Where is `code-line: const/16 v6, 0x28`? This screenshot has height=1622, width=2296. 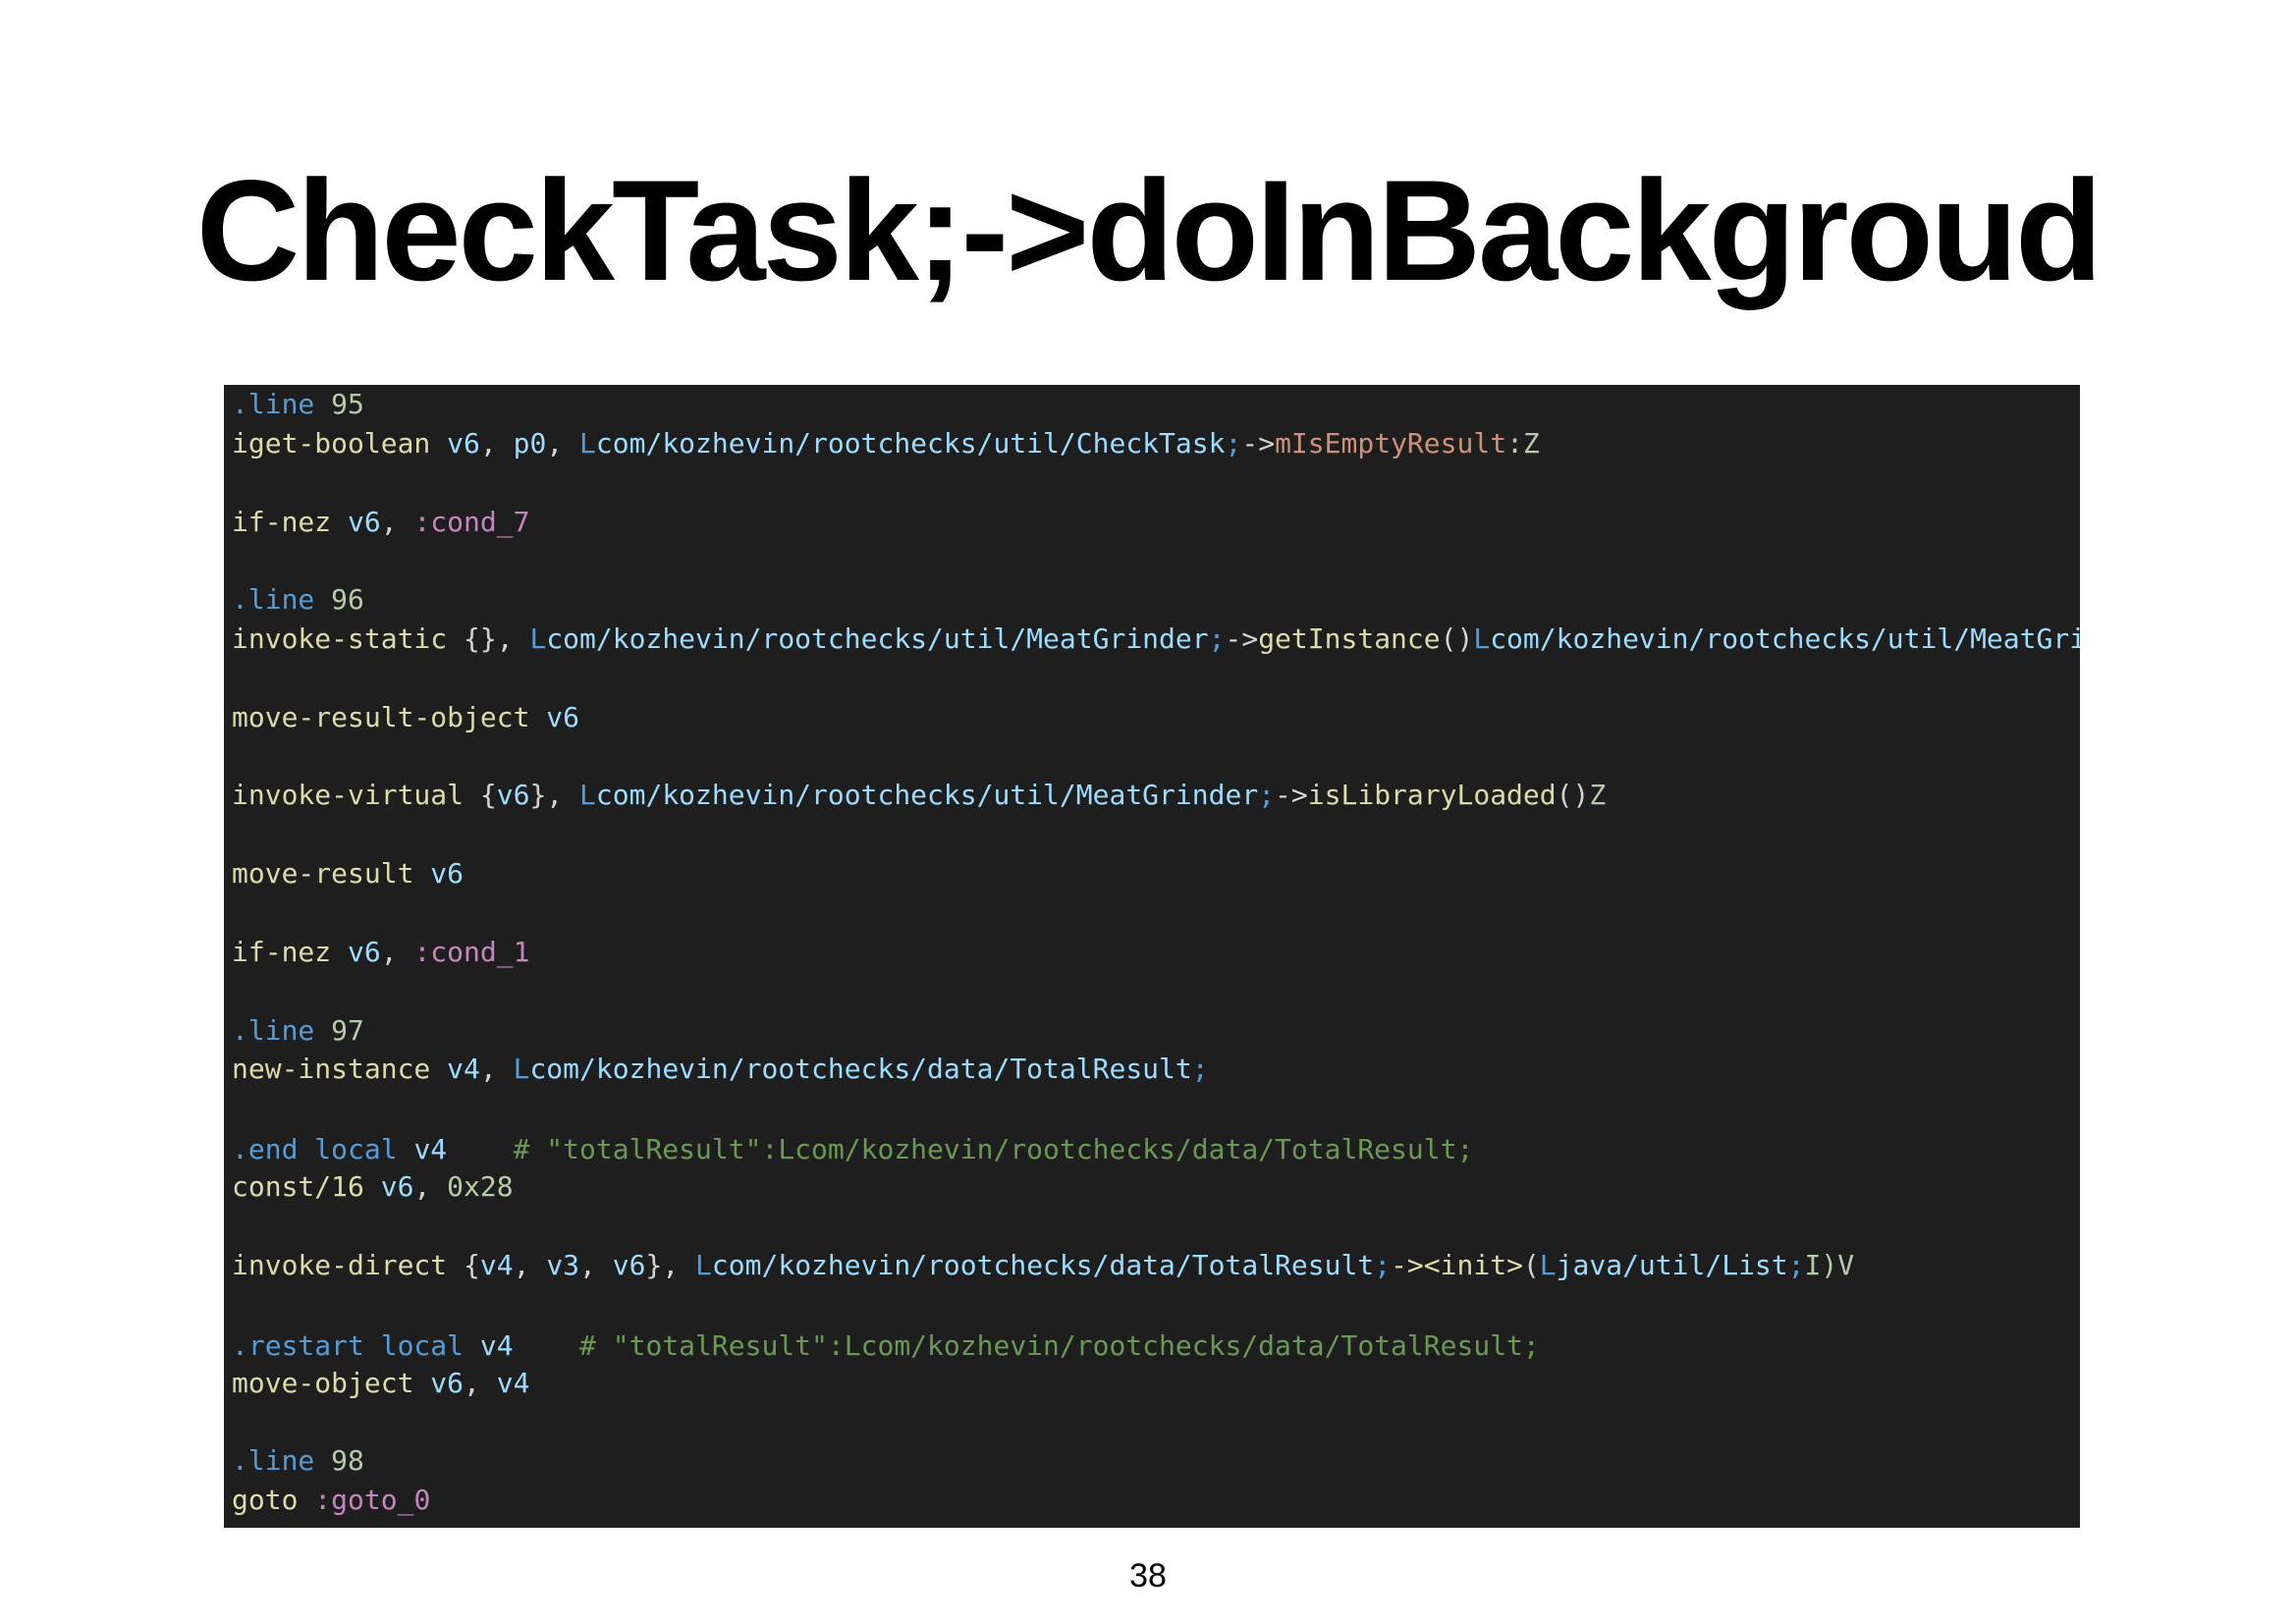 code-line: const/16 v6, 0x28 is located at coordinates (373, 1187).